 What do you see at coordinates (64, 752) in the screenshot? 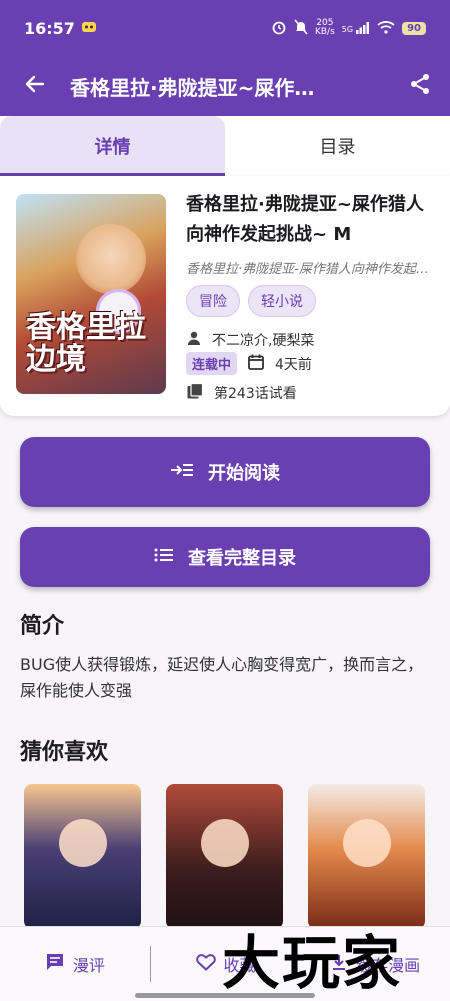
I see `recommend-heading: 猜你喜欢` at bounding box center [64, 752].